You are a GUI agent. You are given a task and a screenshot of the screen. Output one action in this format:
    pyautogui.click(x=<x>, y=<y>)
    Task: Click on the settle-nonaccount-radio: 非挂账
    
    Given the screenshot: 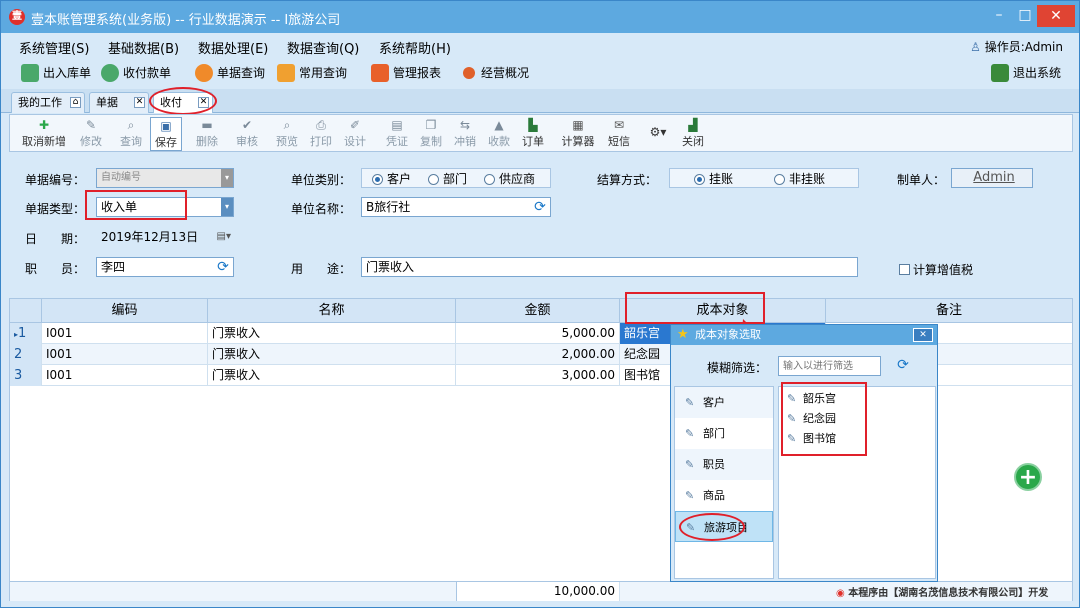 What is the action you would take?
    pyautogui.click(x=799, y=179)
    